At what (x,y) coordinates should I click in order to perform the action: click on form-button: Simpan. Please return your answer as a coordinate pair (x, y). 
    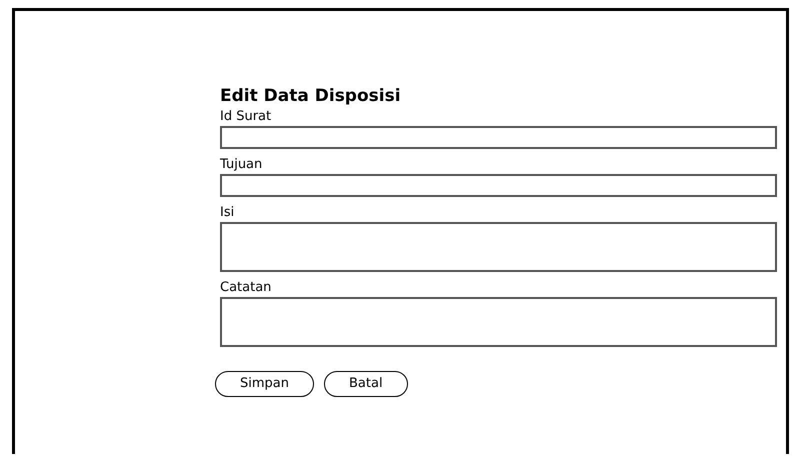
    Looking at the image, I should click on (264, 384).